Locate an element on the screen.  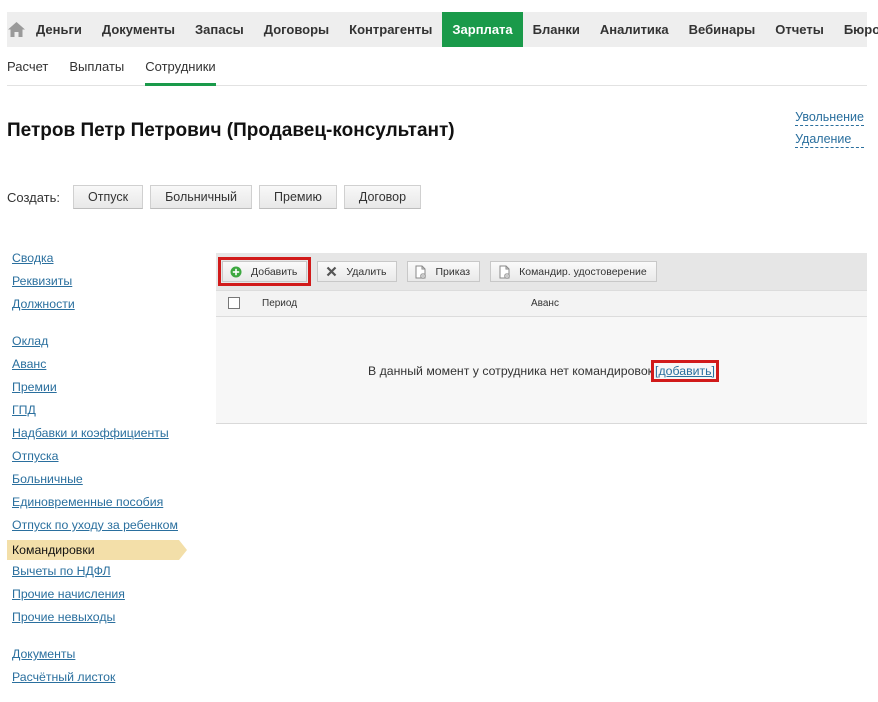
menu-bonuses: Премии is located at coordinates (97, 390).